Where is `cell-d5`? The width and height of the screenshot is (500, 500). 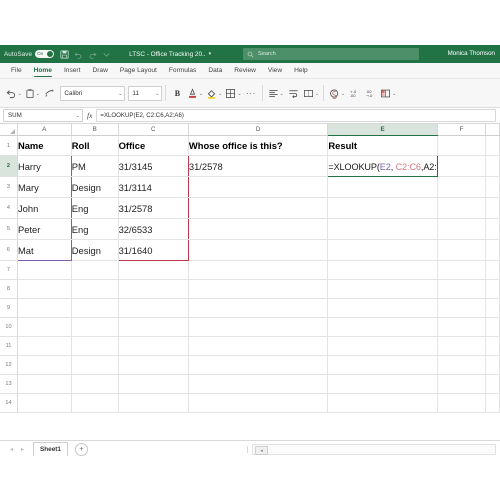 cell-d5 is located at coordinates (258, 229).